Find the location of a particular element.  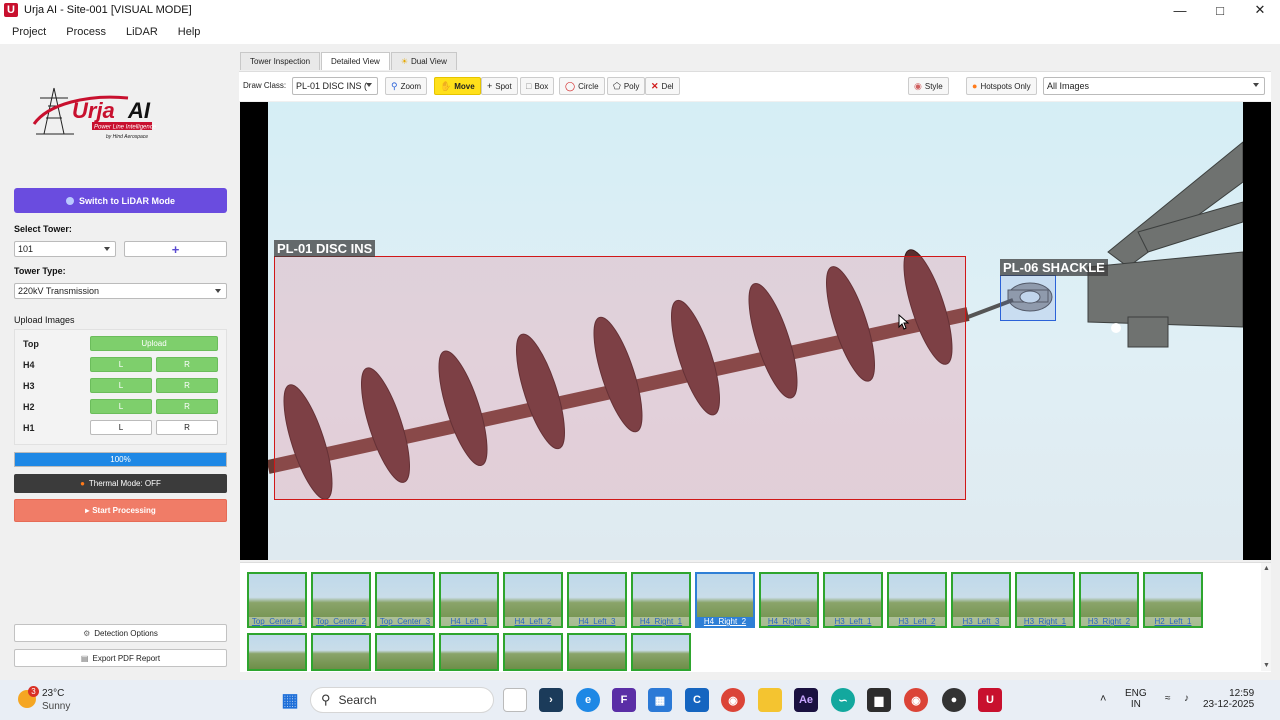

thumbnail-item: H3_Right_1 is located at coordinates (1045, 600).